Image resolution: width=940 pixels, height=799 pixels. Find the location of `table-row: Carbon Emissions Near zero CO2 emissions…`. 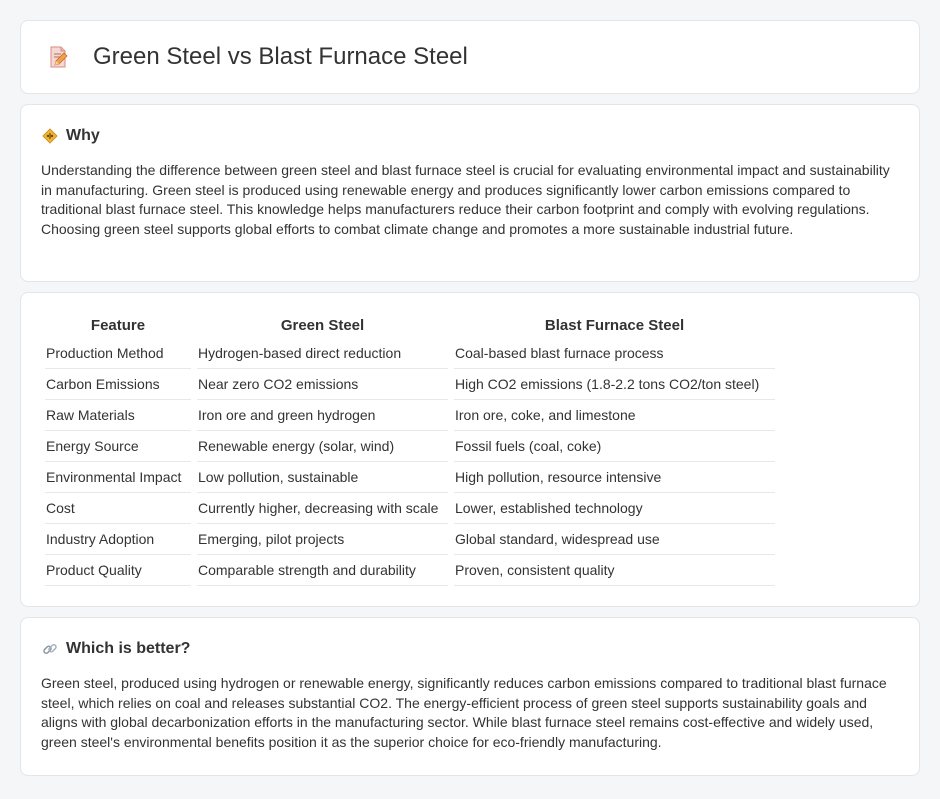

table-row: Carbon Emissions Near zero CO2 emissions… is located at coordinates (410, 384).